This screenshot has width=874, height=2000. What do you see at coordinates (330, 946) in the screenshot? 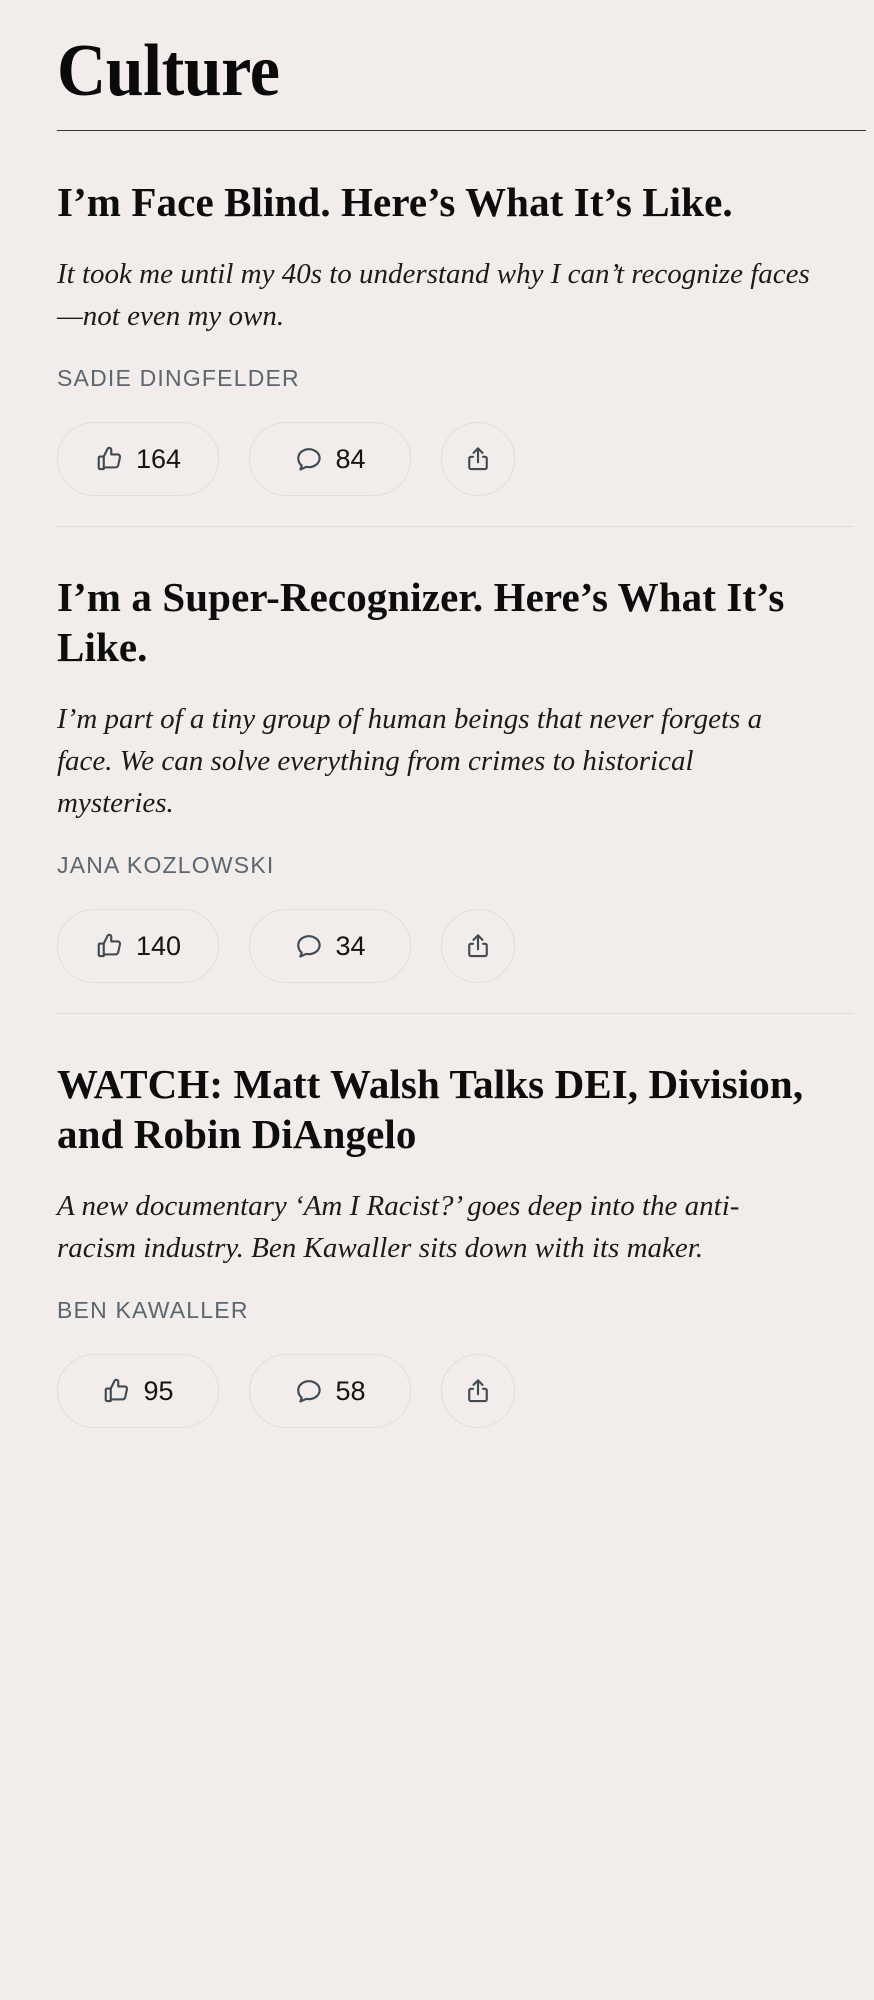
I see `comment-button: 34` at bounding box center [330, 946].